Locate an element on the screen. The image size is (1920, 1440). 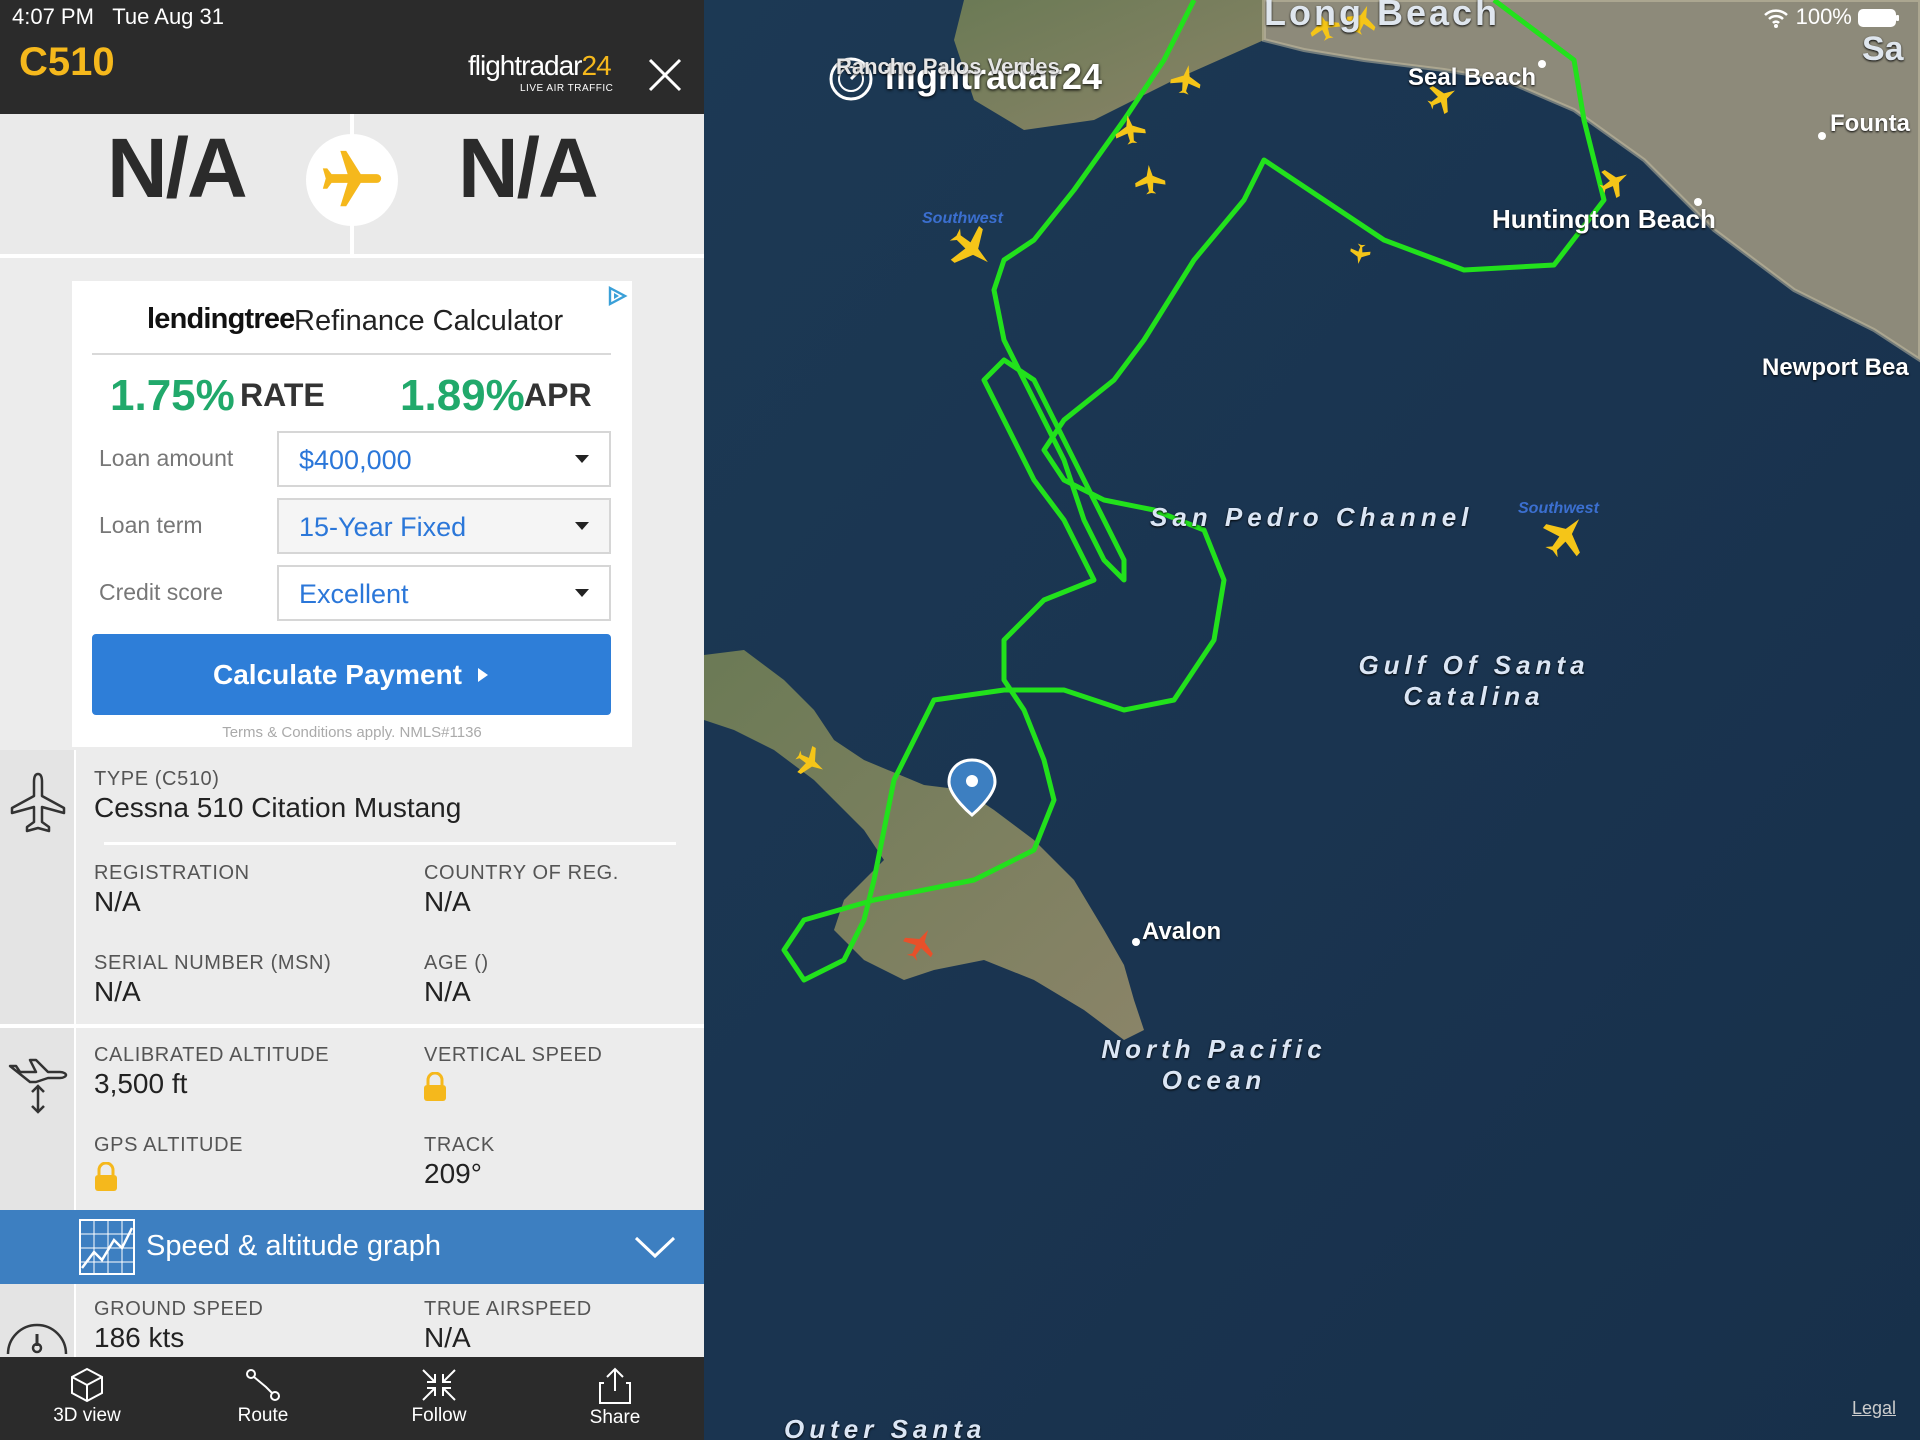
type-value: Cessna 510 Citation Mustang is located at coordinates (278, 807).